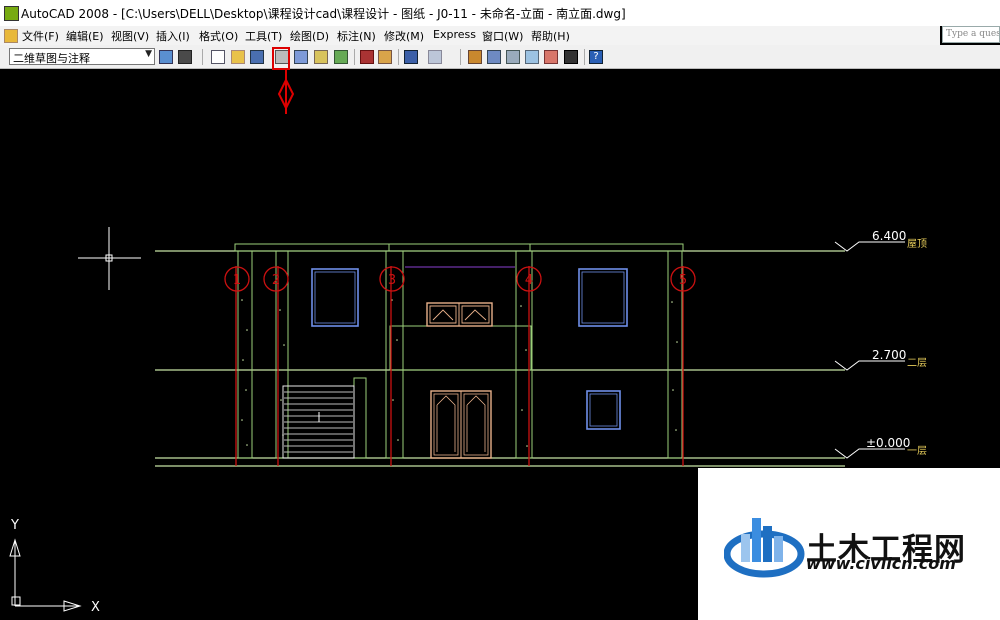  What do you see at coordinates (356, 36) in the screenshot?
I see `menu-dimension: 标注(N)` at bounding box center [356, 36].